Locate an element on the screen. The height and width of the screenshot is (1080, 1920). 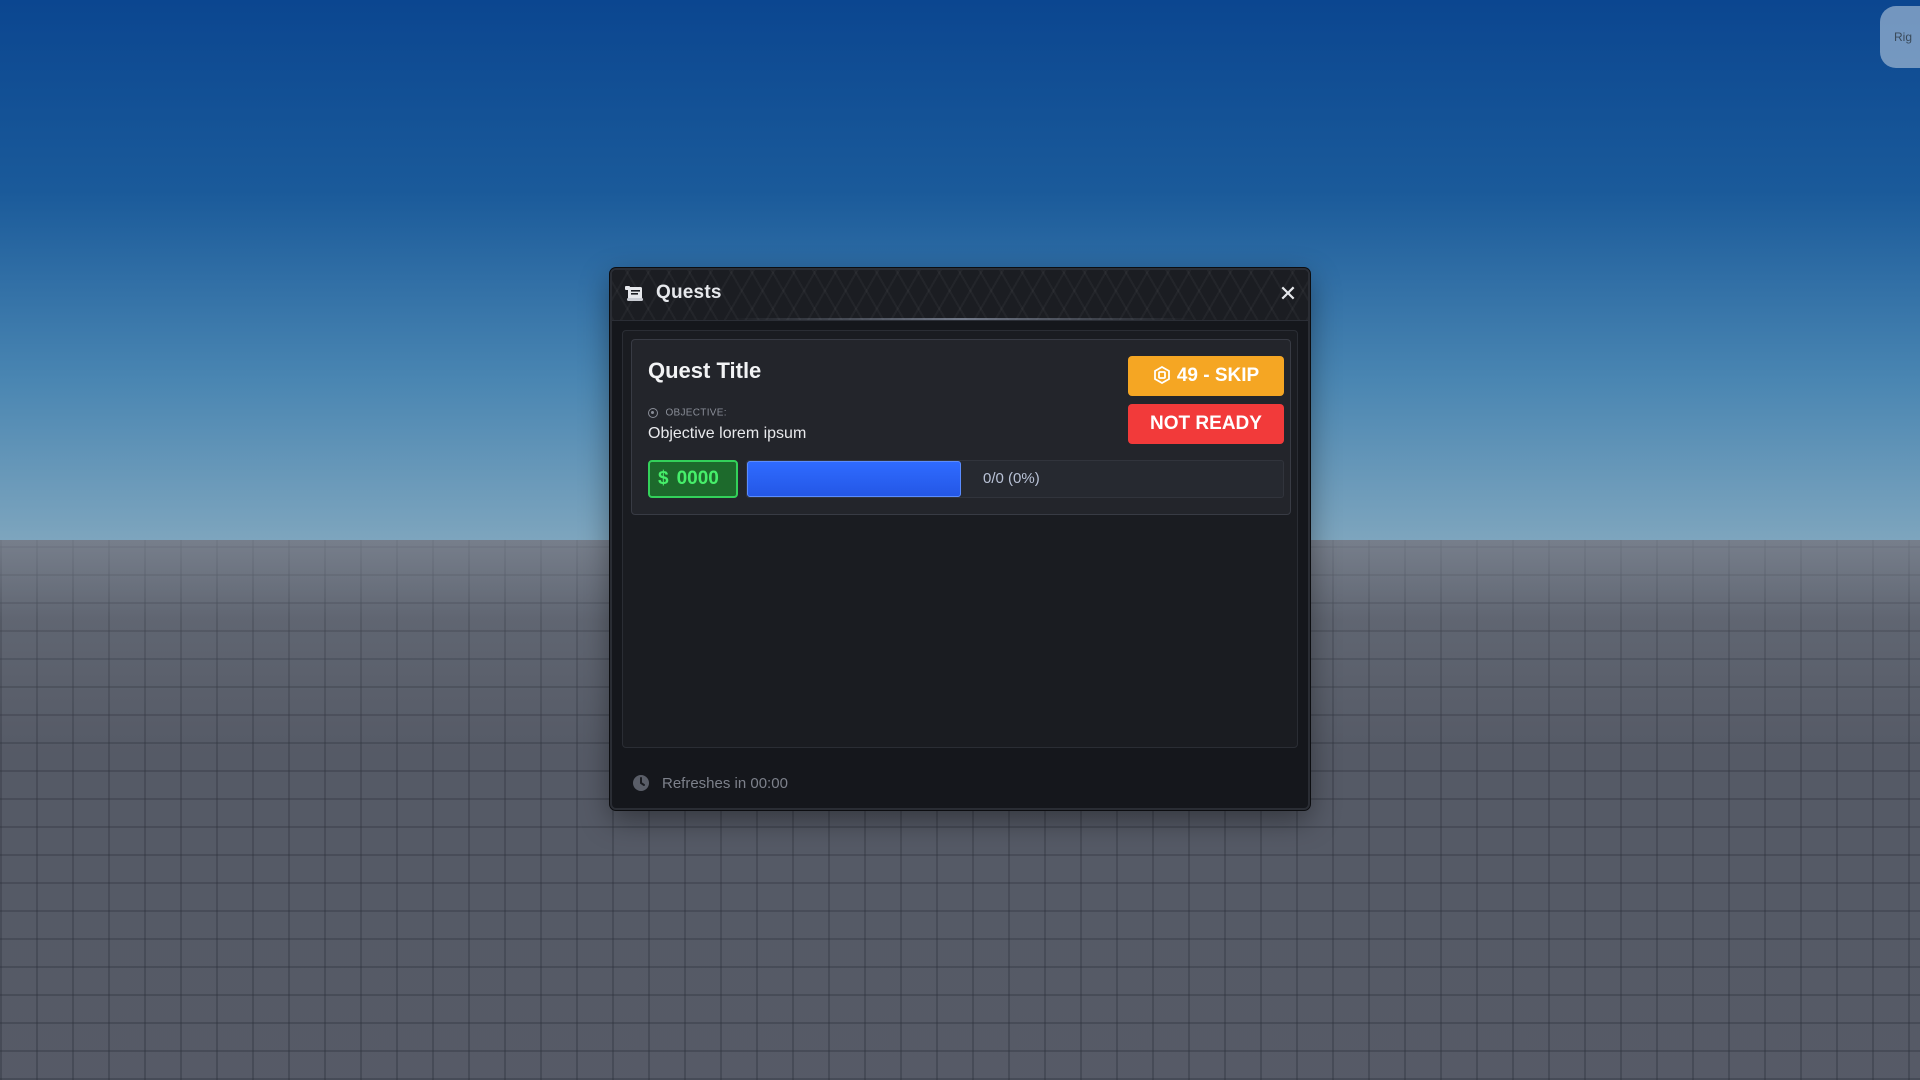
header-accent-line is located at coordinates (962, 319).